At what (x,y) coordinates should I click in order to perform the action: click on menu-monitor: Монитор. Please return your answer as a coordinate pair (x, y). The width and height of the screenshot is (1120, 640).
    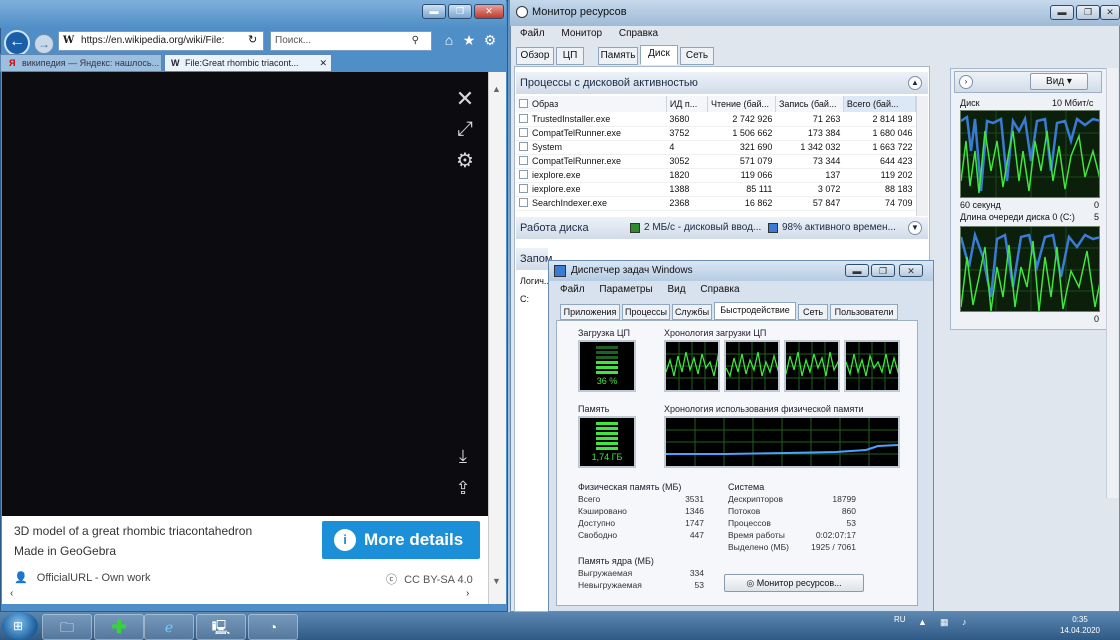
    Looking at the image, I should click on (581, 33).